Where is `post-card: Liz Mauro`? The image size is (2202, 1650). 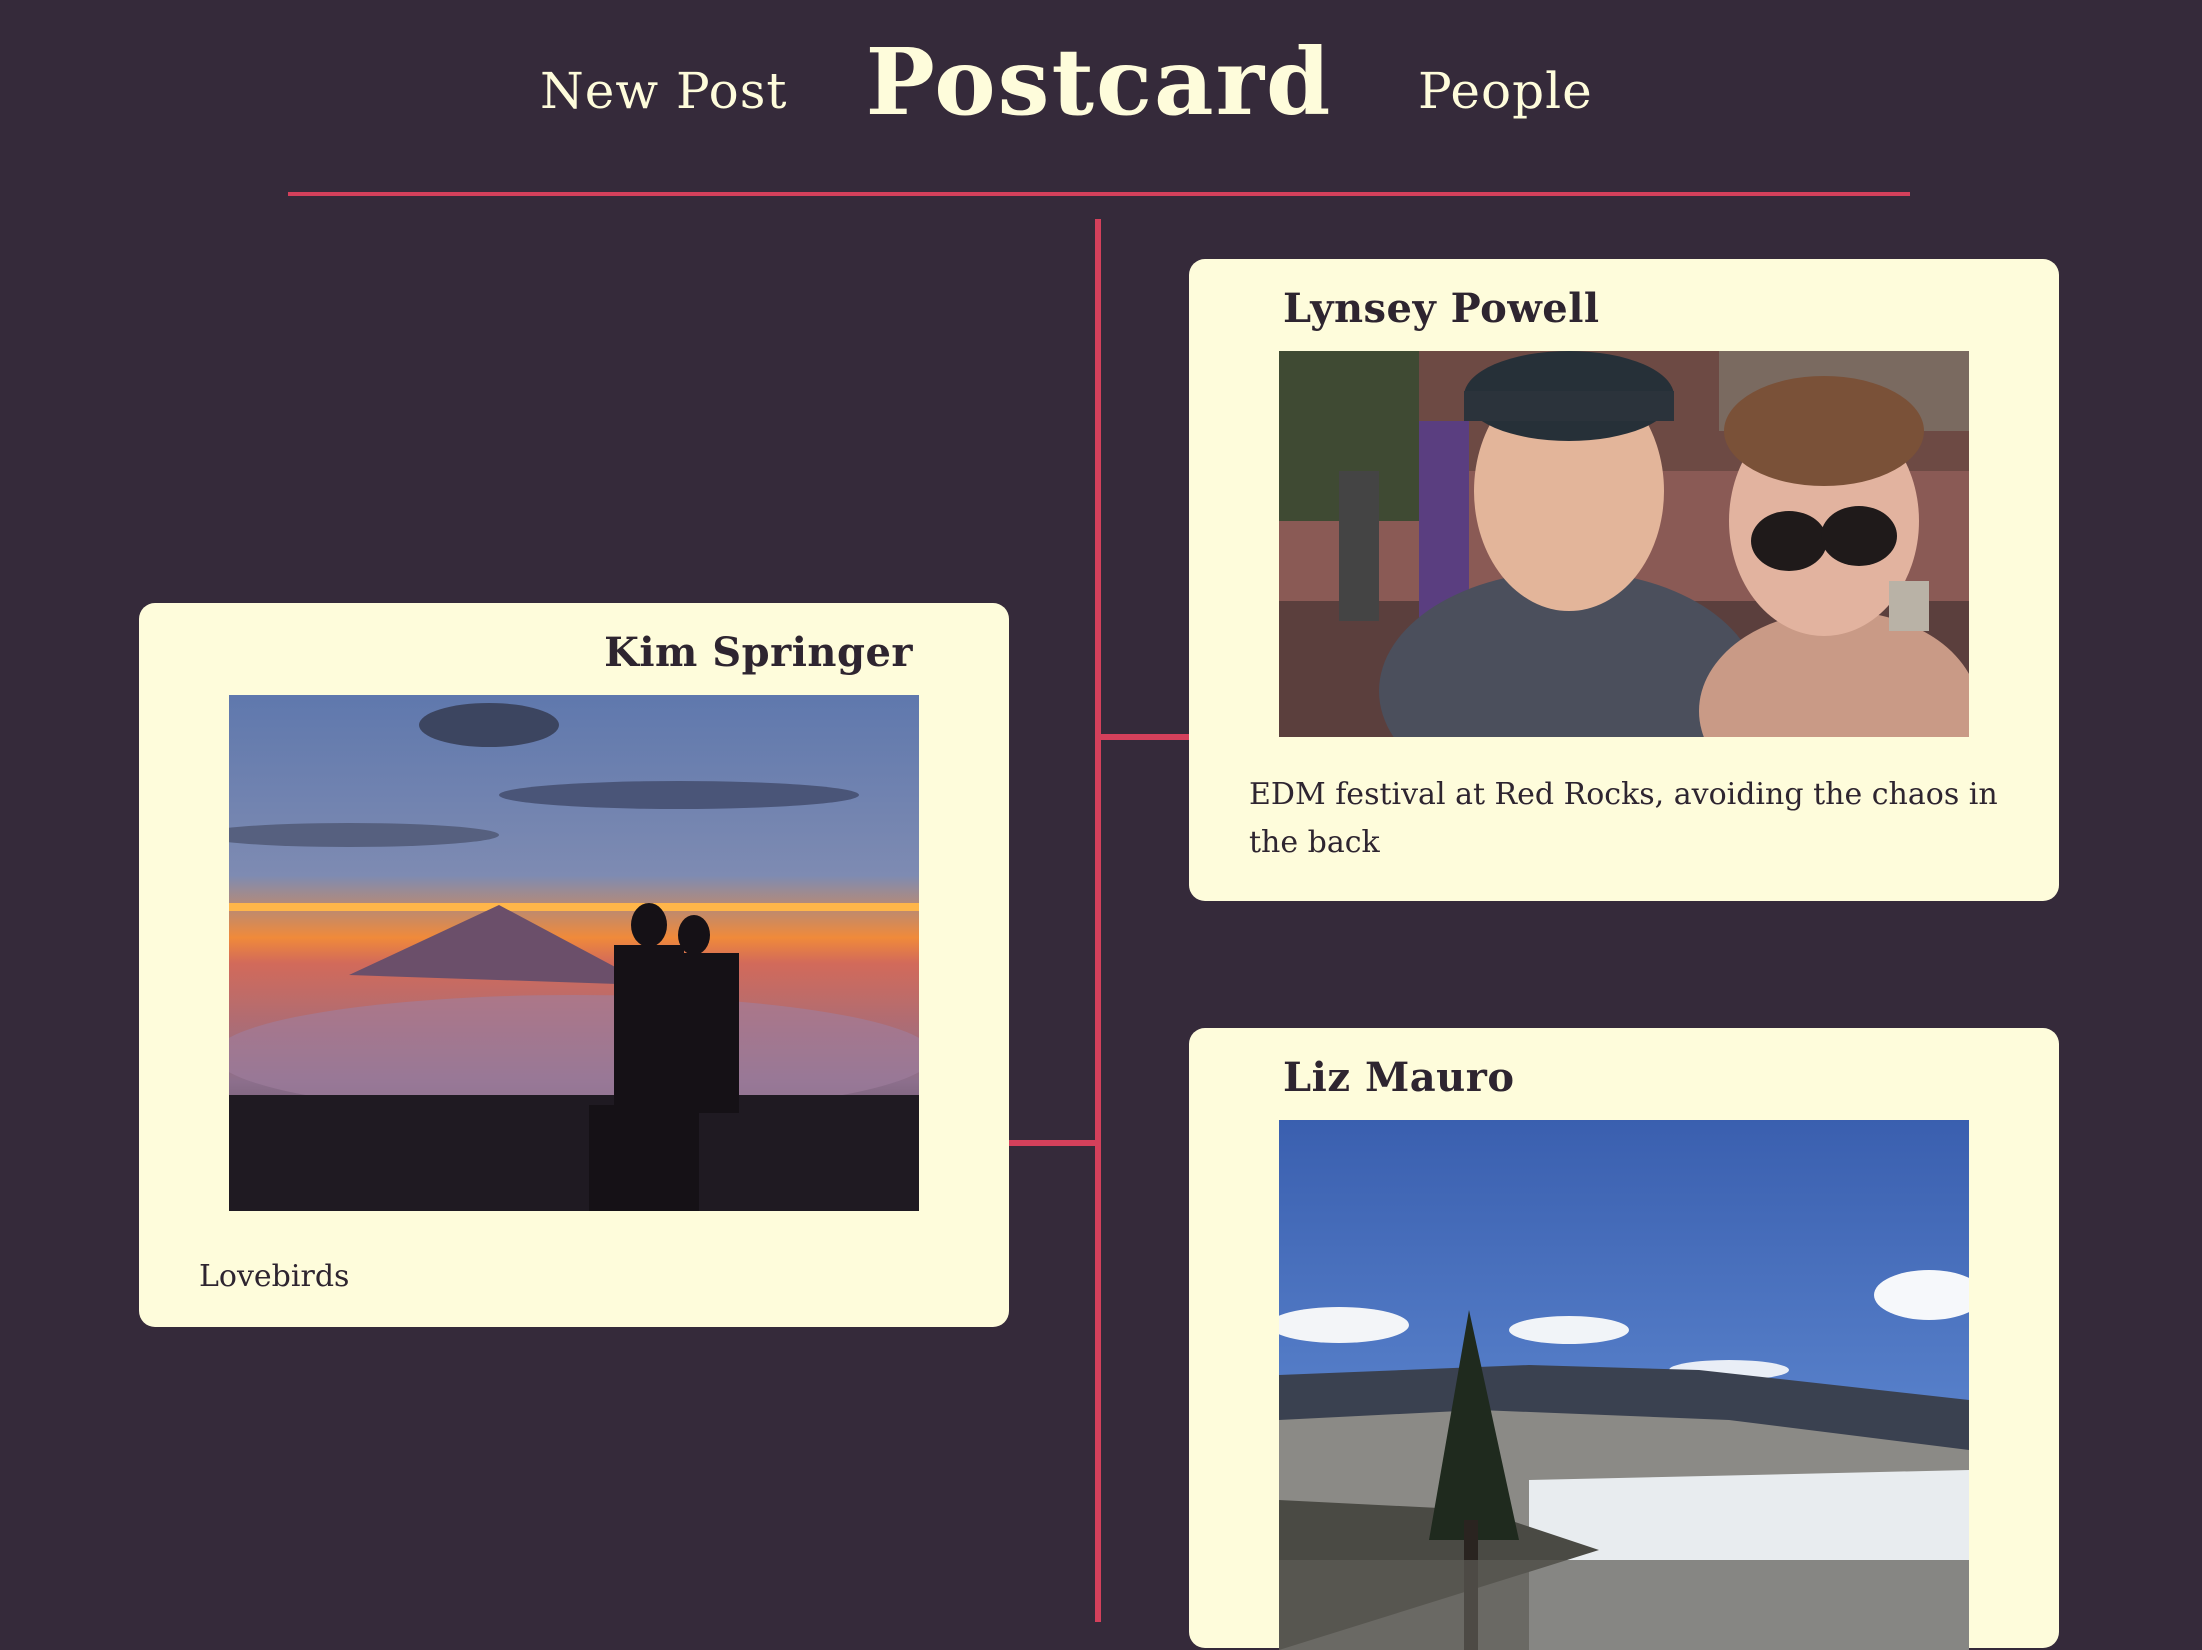 post-card: Liz Mauro is located at coordinates (1624, 1339).